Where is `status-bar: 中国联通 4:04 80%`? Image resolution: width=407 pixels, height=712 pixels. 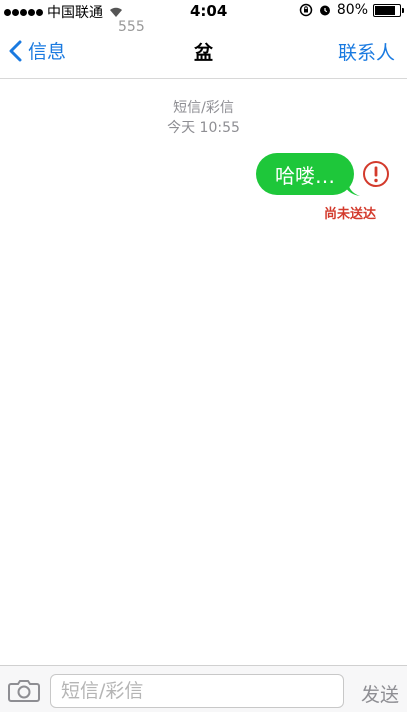
status-bar: 中国联通 4:04 80% is located at coordinates (203, 11).